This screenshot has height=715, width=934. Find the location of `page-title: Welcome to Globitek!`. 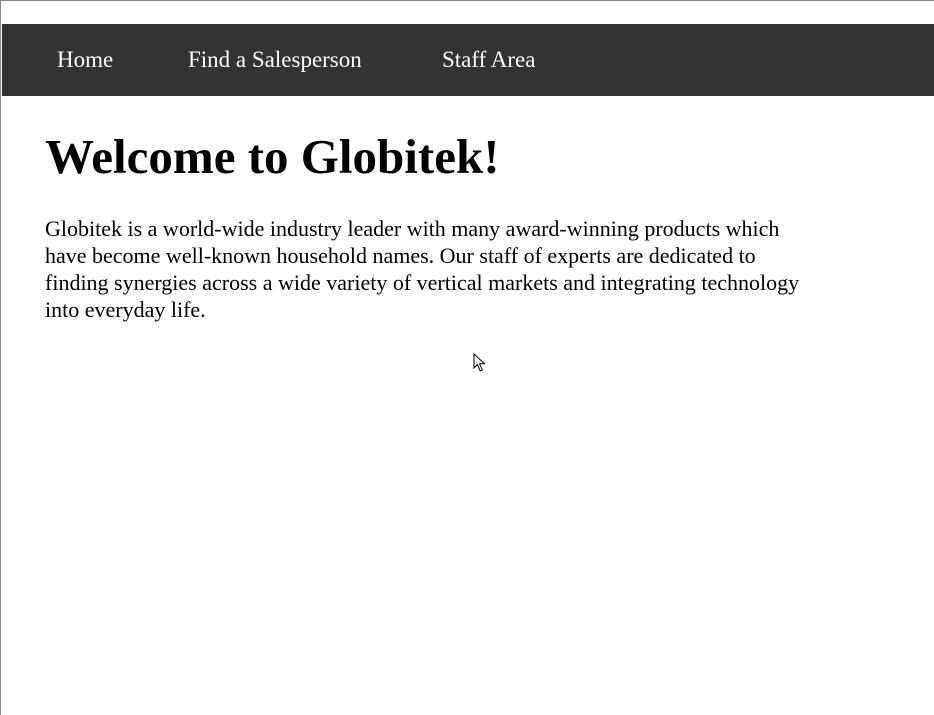

page-title: Welcome to Globitek! is located at coordinates (272, 156).